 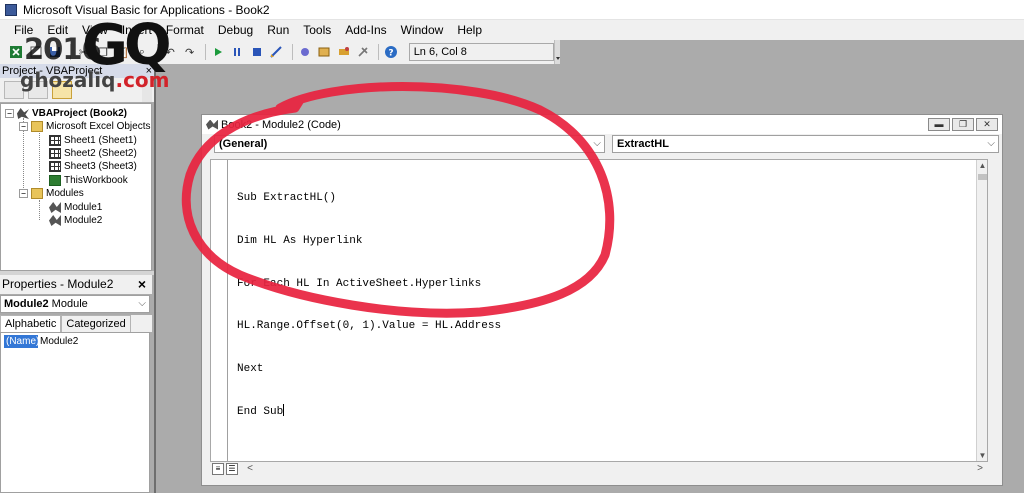 What do you see at coordinates (369, 326) in the screenshot?
I see `code-line: HL.Range.Offset(0, 1).Value = HL.Address` at bounding box center [369, 326].